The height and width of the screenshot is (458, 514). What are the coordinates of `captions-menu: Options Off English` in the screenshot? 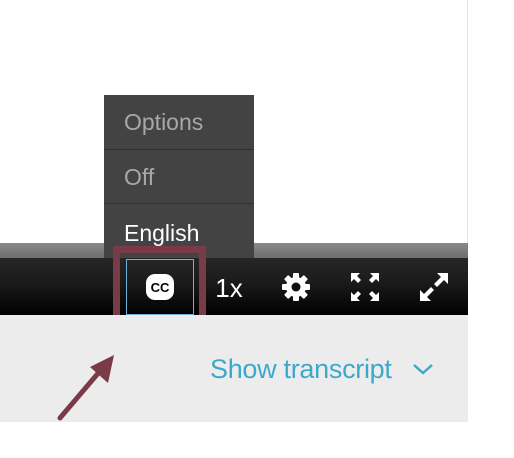 It's located at (179, 176).